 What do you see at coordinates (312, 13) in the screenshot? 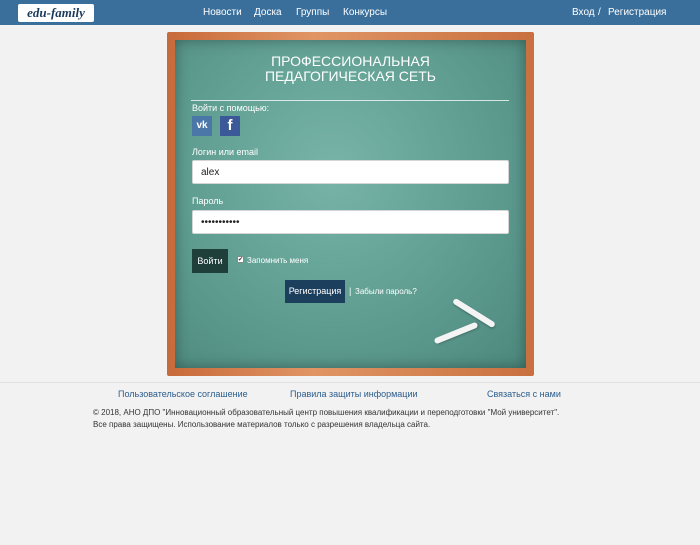
I see `nav-groups: Группы` at bounding box center [312, 13].